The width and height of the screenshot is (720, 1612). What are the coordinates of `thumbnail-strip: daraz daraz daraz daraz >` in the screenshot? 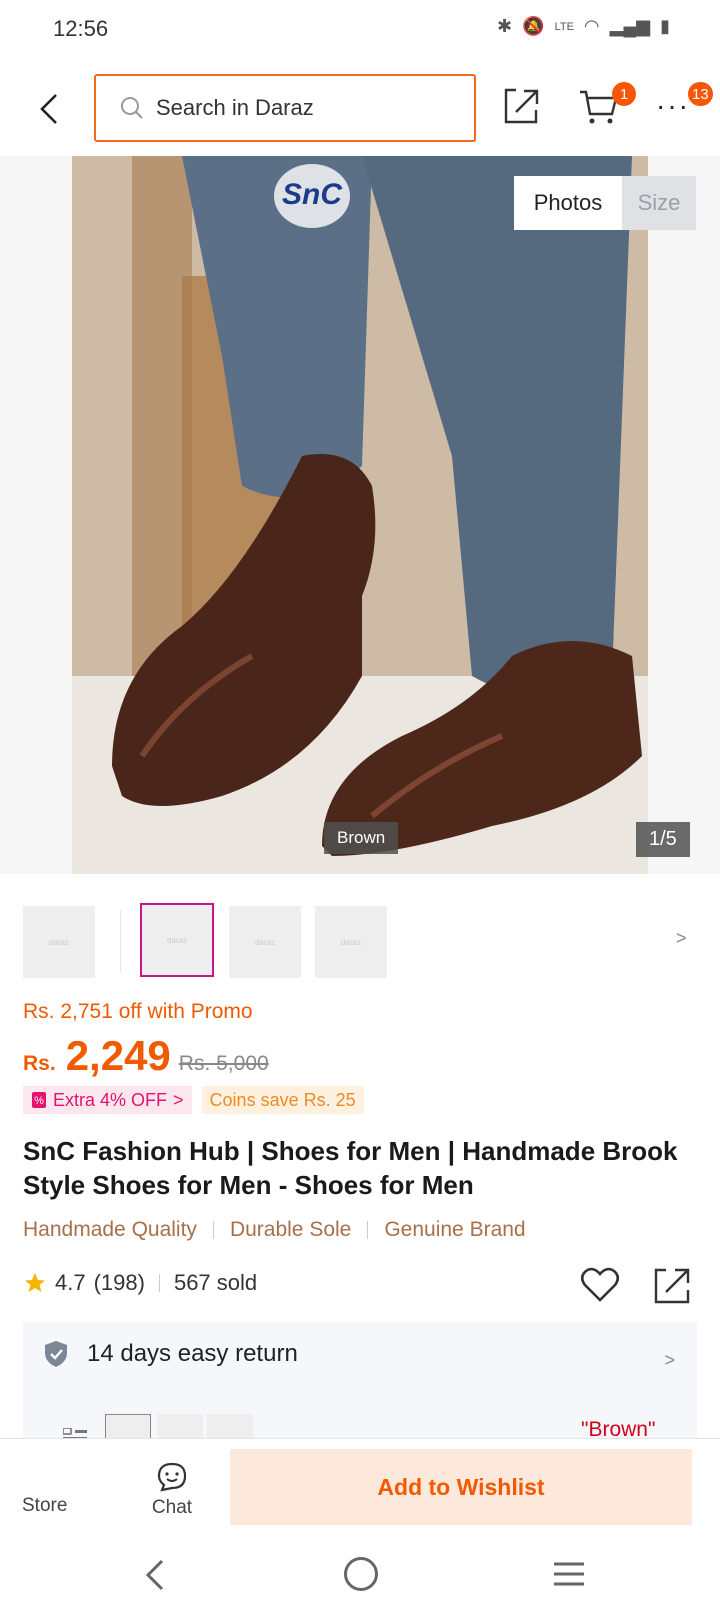 It's located at (360, 940).